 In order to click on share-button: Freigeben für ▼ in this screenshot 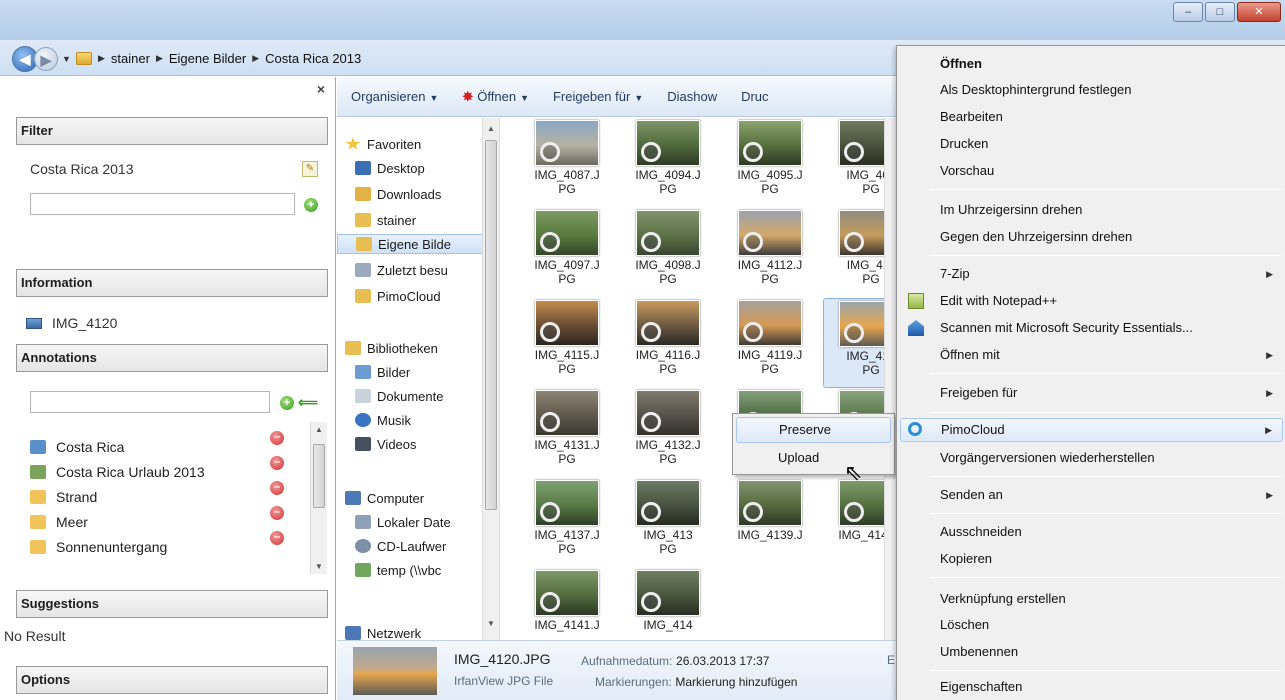, I will do `click(598, 96)`.